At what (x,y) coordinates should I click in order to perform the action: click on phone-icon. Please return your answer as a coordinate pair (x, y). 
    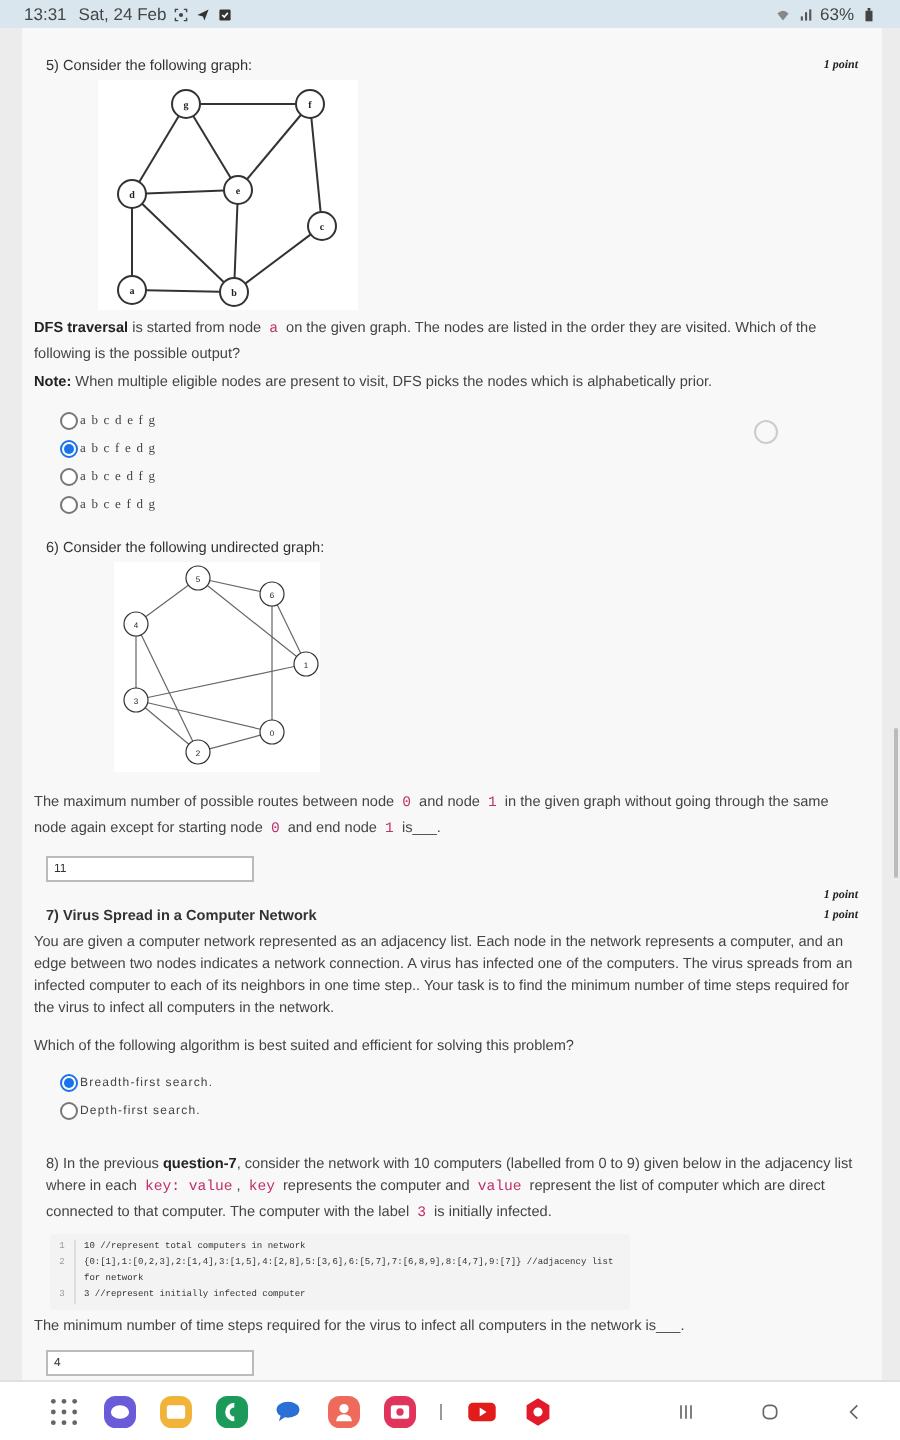
    Looking at the image, I should click on (232, 1411).